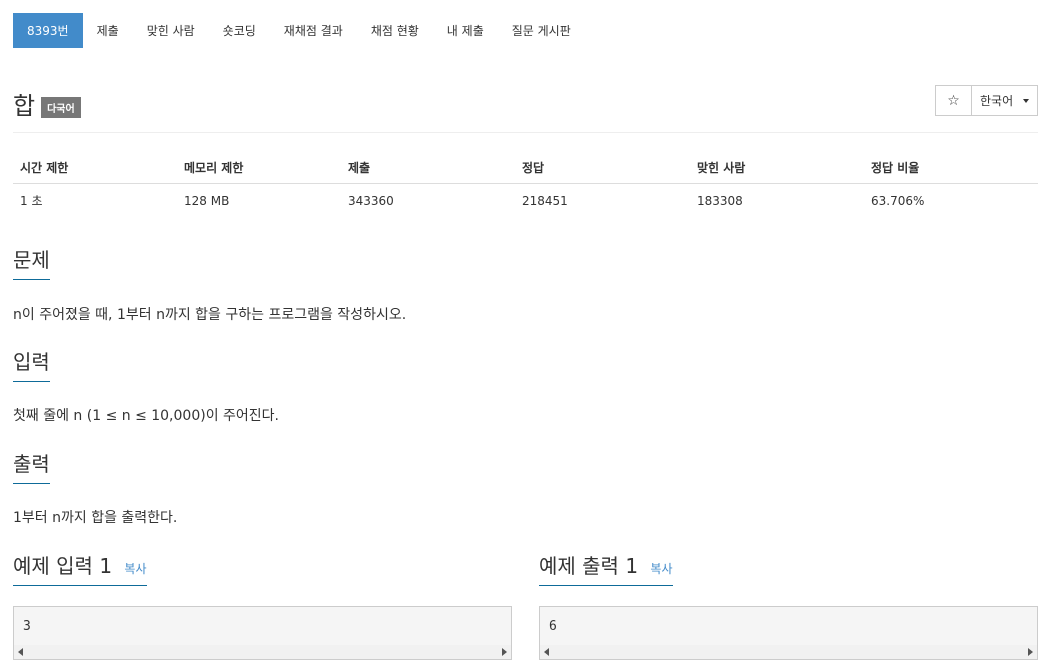  Describe the element at coordinates (24, 106) in the screenshot. I see `problem-title: 합` at that location.